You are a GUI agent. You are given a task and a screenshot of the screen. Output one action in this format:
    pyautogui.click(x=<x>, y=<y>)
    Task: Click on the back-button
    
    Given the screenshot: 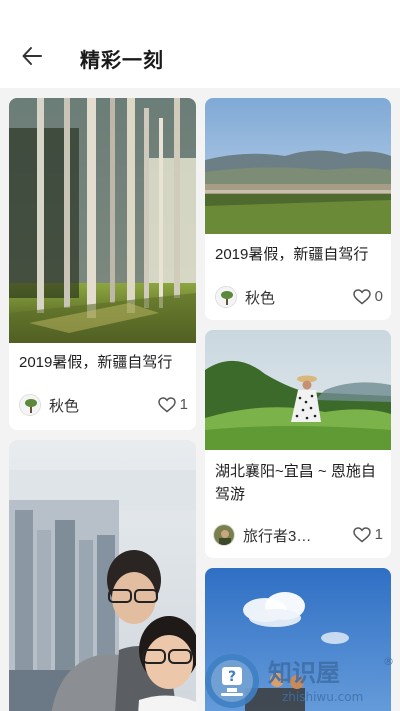 What is the action you would take?
    pyautogui.click(x=32, y=56)
    